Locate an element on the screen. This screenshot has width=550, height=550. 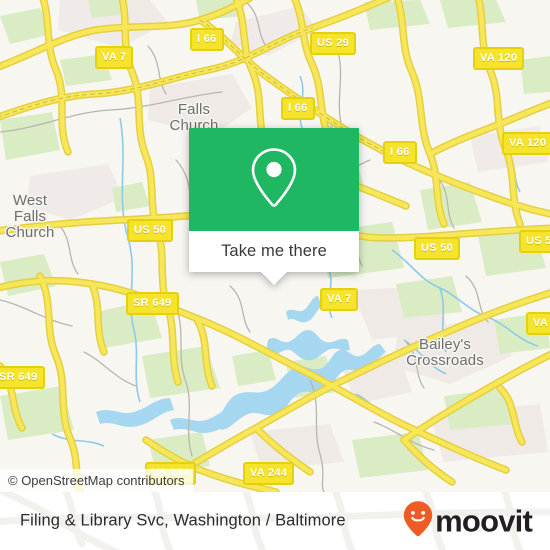
shield-va-120-top: VA 120 is located at coordinates (499, 58).